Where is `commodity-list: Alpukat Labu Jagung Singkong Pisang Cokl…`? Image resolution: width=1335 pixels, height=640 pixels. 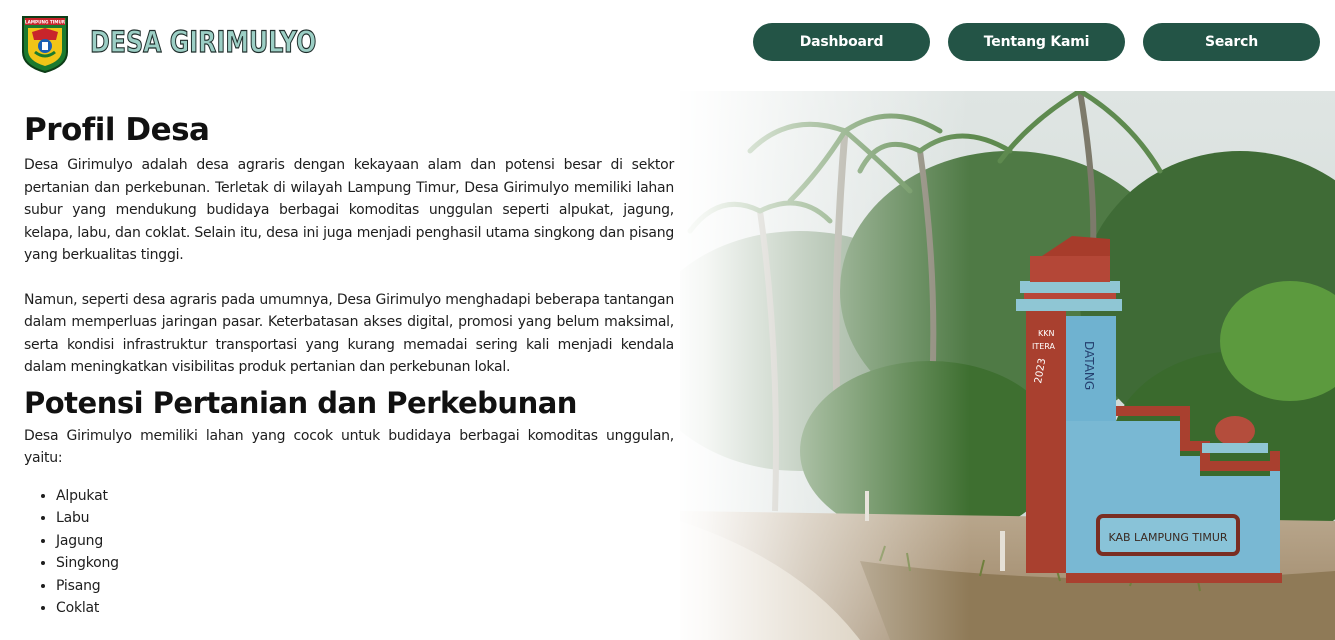 commodity-list: Alpukat Labu Jagung Singkong Pisang Cokl… is located at coordinates (349, 552).